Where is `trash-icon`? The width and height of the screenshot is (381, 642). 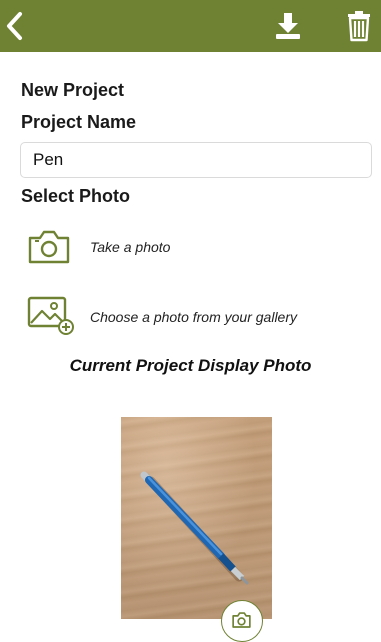
trash-icon is located at coordinates (359, 26).